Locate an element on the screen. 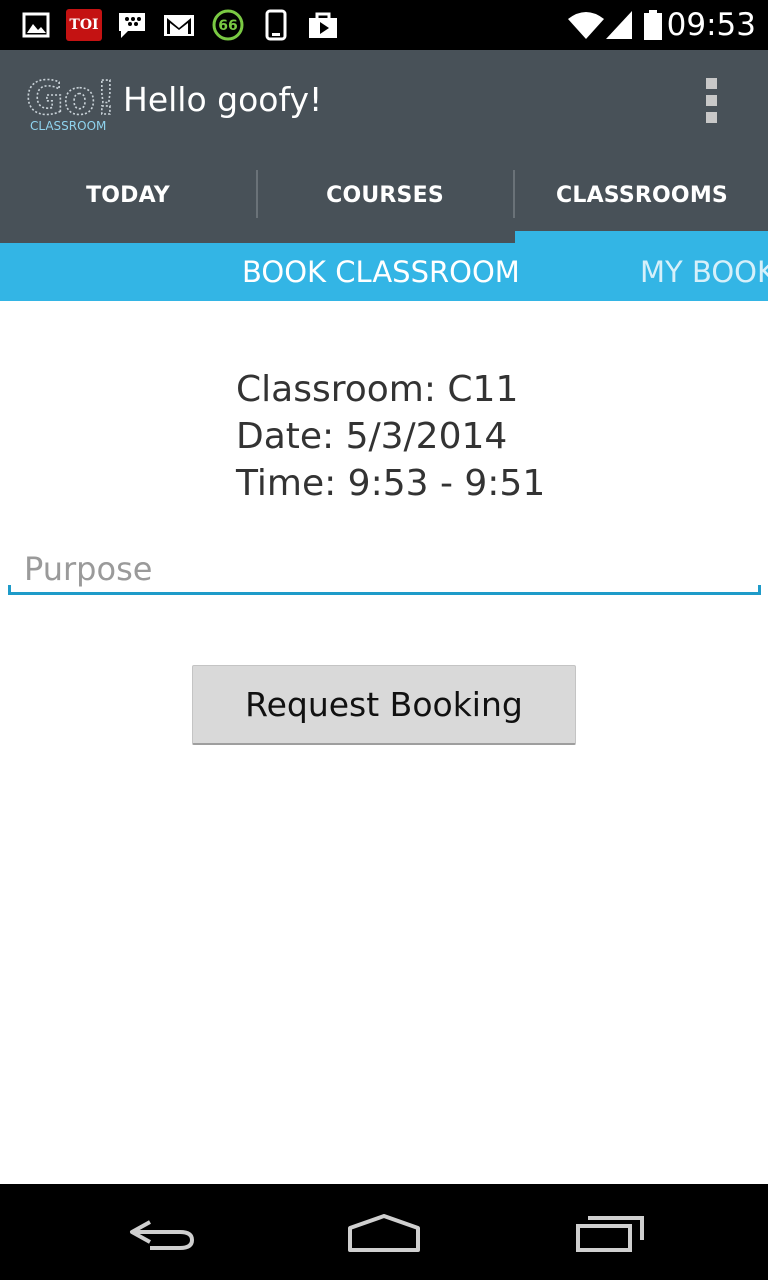 Image resolution: width=768 pixels, height=1280 pixels. tab-courses: COURSES is located at coordinates (385, 195).